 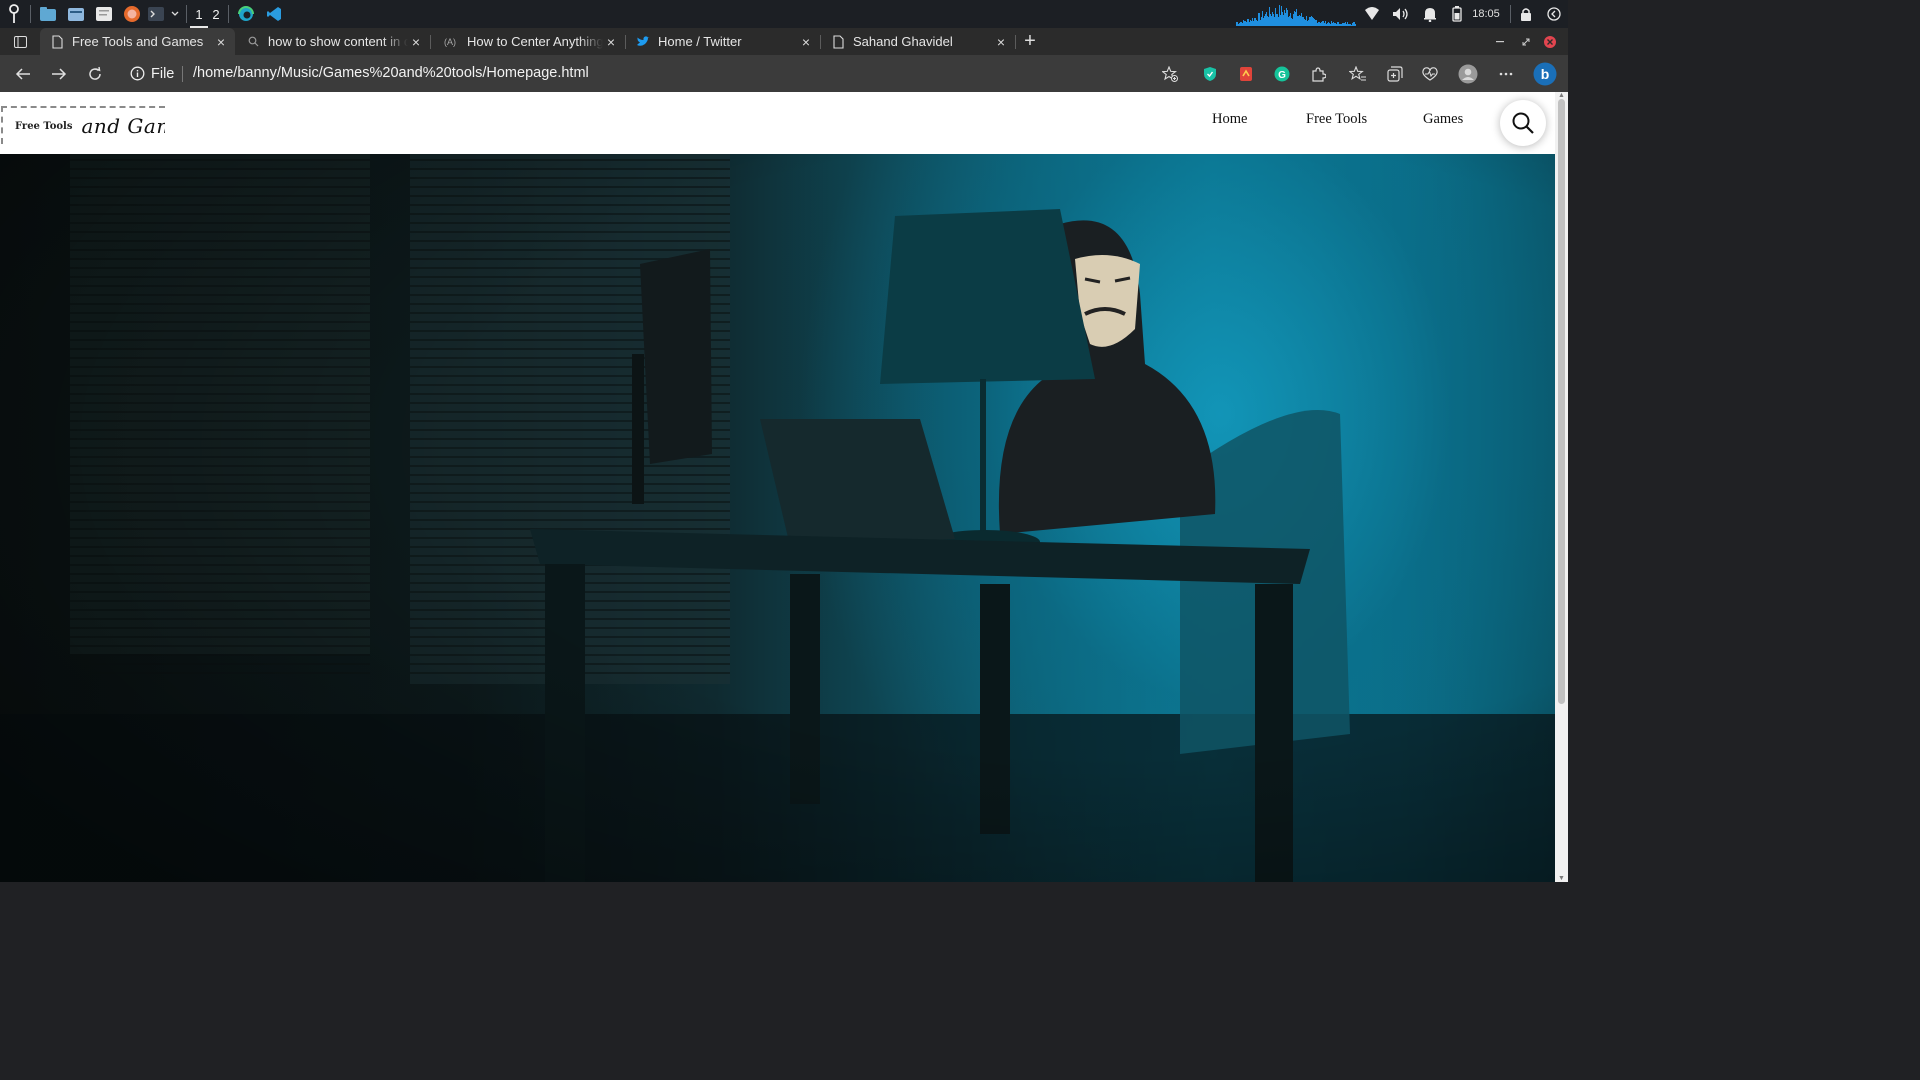 I want to click on tab-how-to-center-anything: (A) How to Center Anything w ×, so click(x=528, y=41).